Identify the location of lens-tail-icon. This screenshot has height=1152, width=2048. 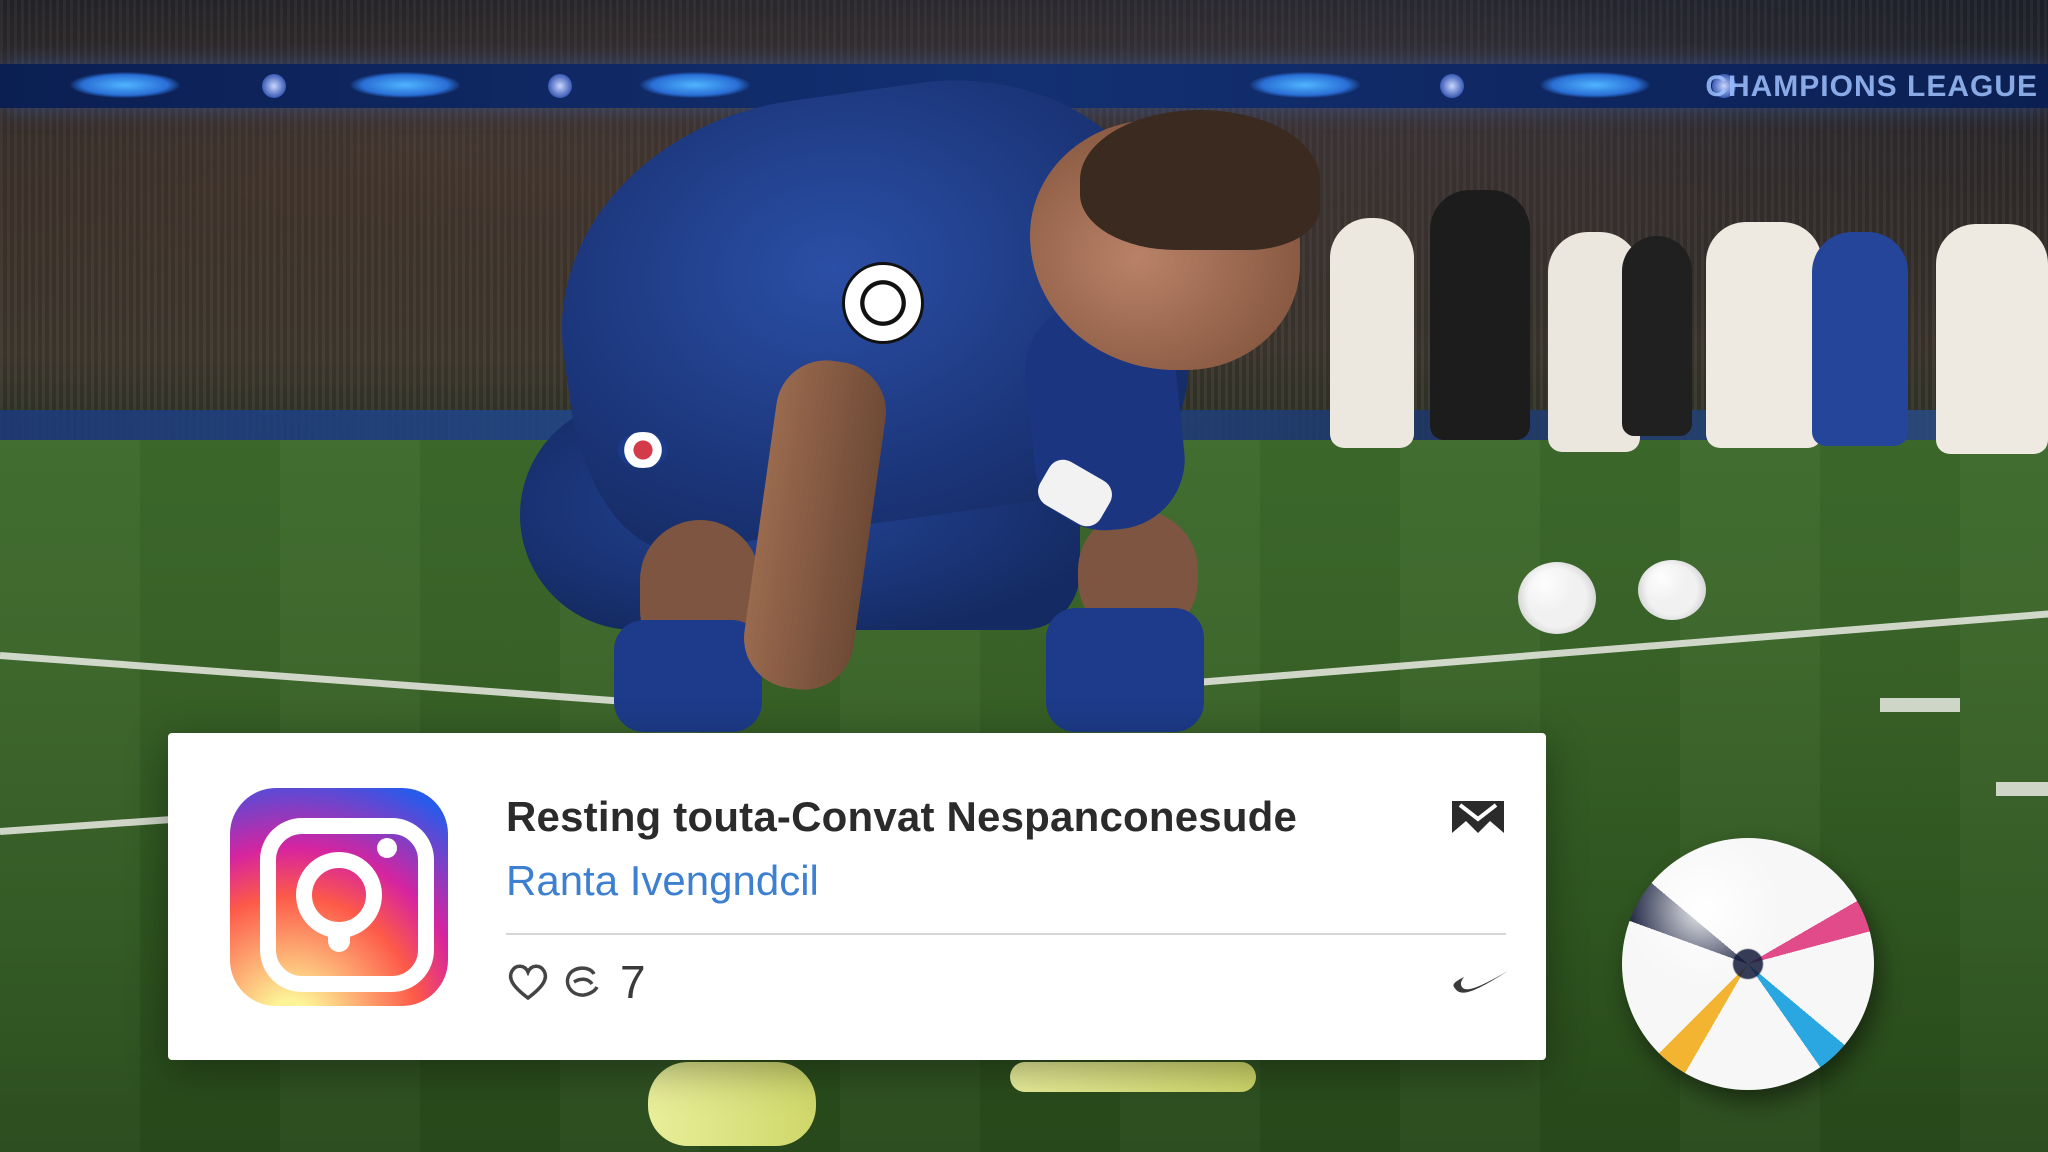
(339, 939).